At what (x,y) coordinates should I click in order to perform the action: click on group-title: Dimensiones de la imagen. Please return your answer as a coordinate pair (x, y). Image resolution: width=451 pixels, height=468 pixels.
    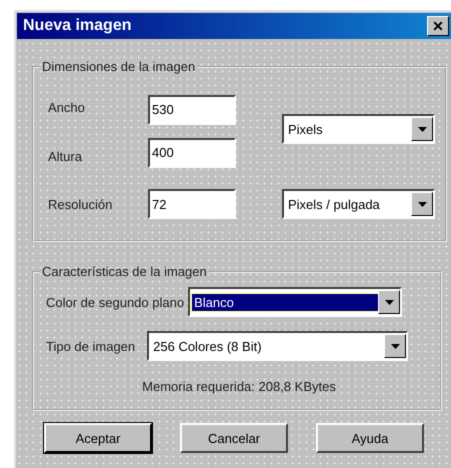
    Looking at the image, I should click on (118, 66).